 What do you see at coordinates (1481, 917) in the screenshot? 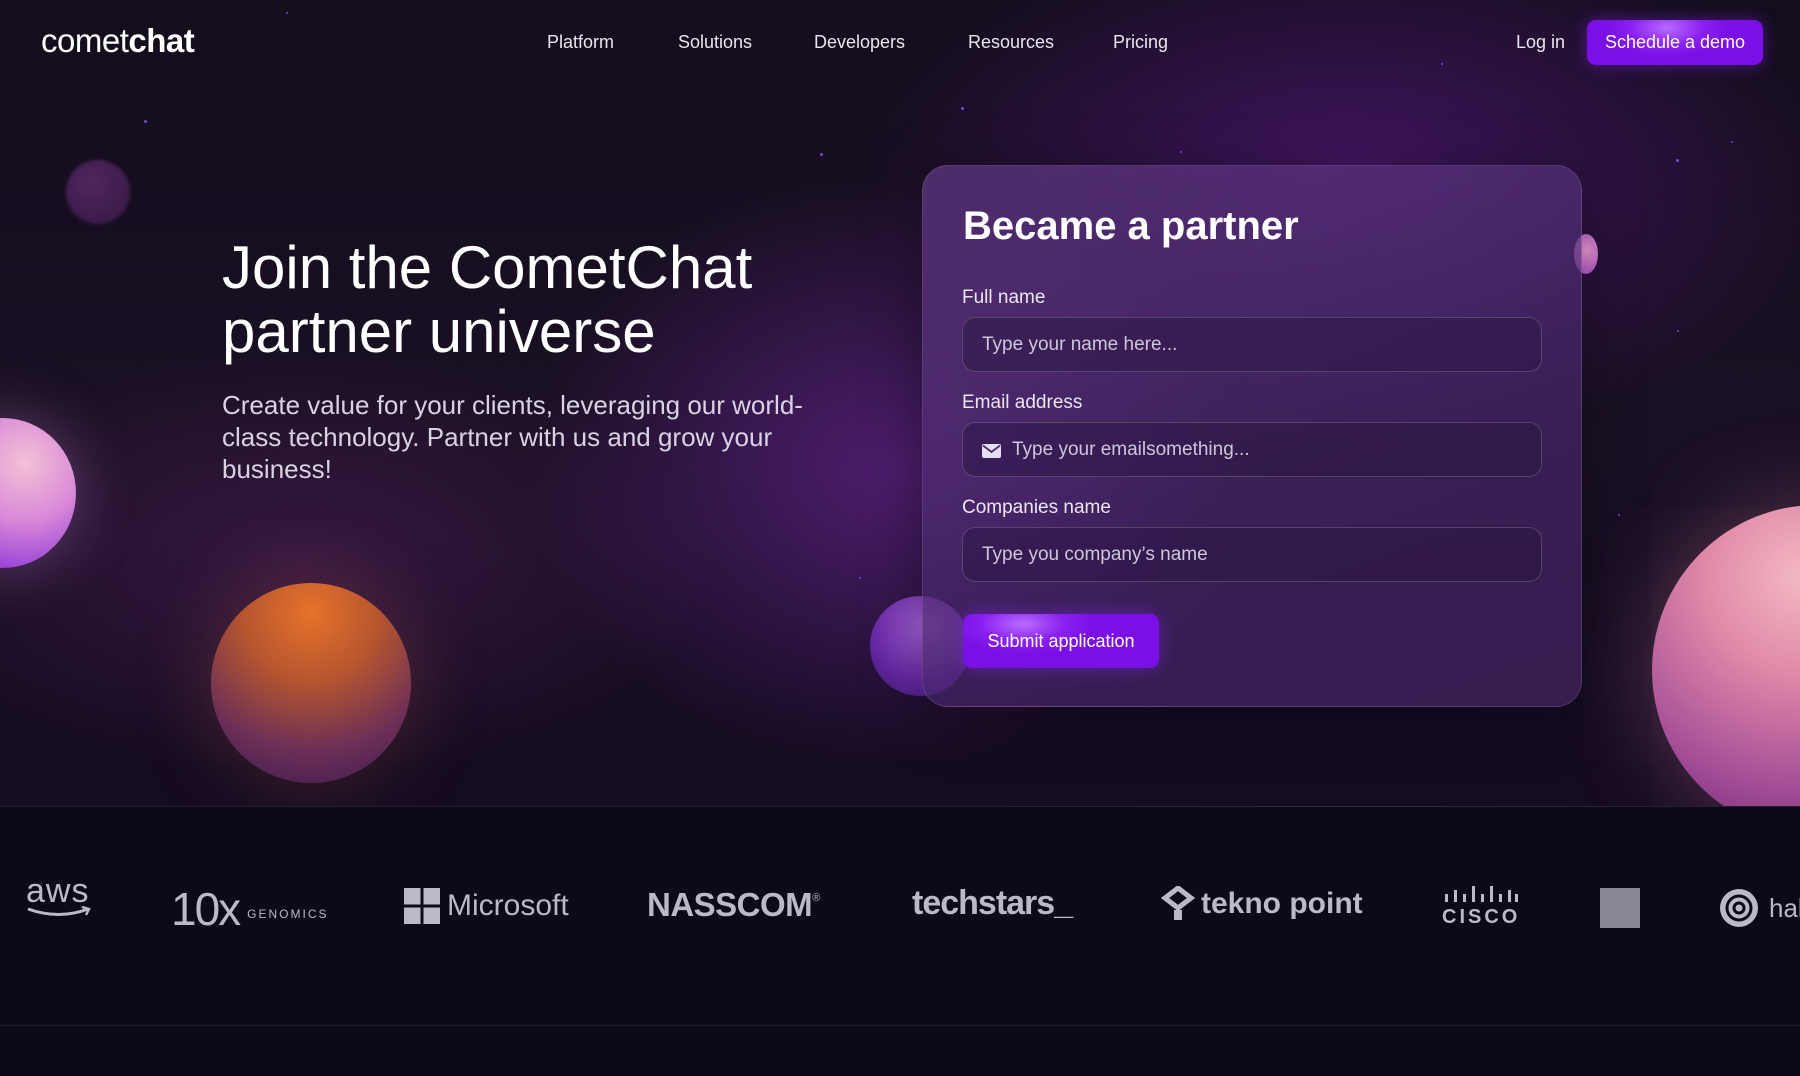
I see `cisco-logo-text: CISCO` at bounding box center [1481, 917].